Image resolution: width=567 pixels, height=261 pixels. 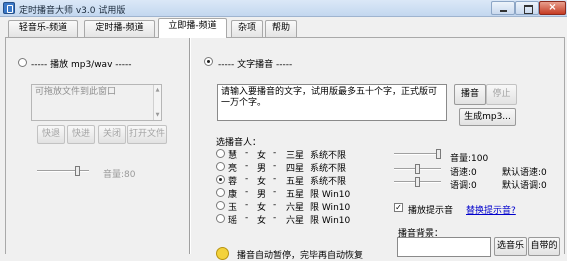 I want to click on tone-checkbox-label: 播放提示音, so click(x=431, y=211).